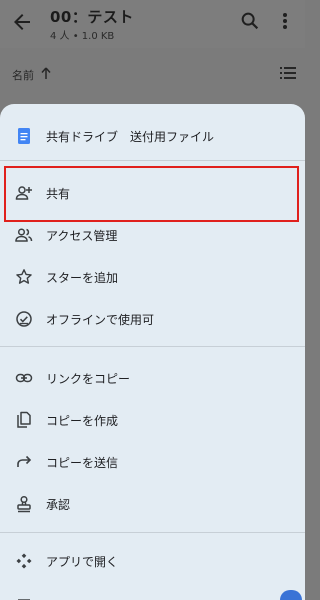  What do you see at coordinates (58, 505) in the screenshot?
I see `menu-item-label: 承認` at bounding box center [58, 505].